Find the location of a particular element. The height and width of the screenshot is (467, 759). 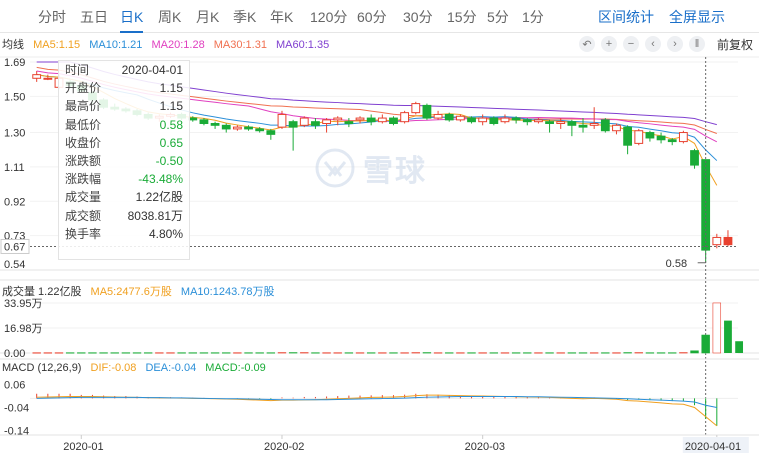

volume-tick-label: 0.00 is located at coordinates (14, 354).